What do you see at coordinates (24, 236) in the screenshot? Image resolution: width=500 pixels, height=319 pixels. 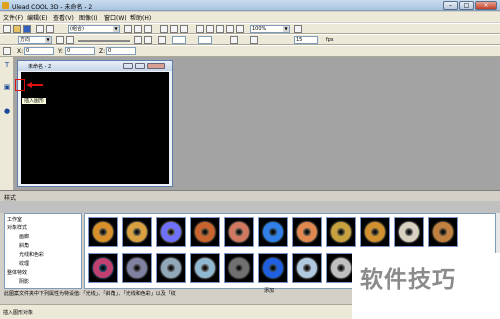 I see `tree-item: 画廊` at bounding box center [24, 236].